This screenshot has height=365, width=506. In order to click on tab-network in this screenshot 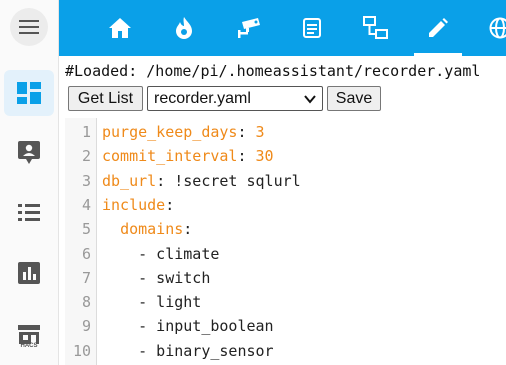, I will do `click(376, 28)`.